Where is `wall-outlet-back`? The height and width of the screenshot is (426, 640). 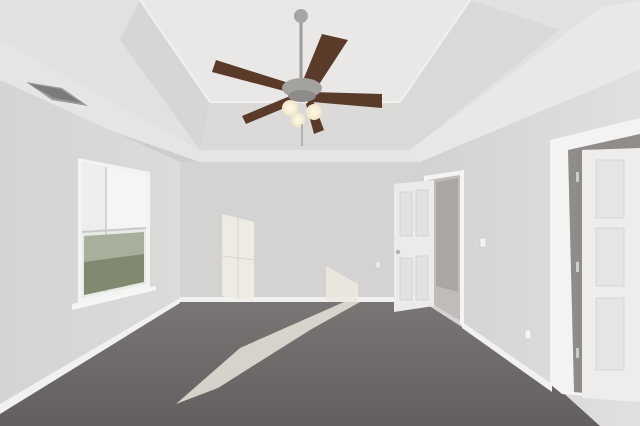
wall-outlet-back is located at coordinates (378, 265).